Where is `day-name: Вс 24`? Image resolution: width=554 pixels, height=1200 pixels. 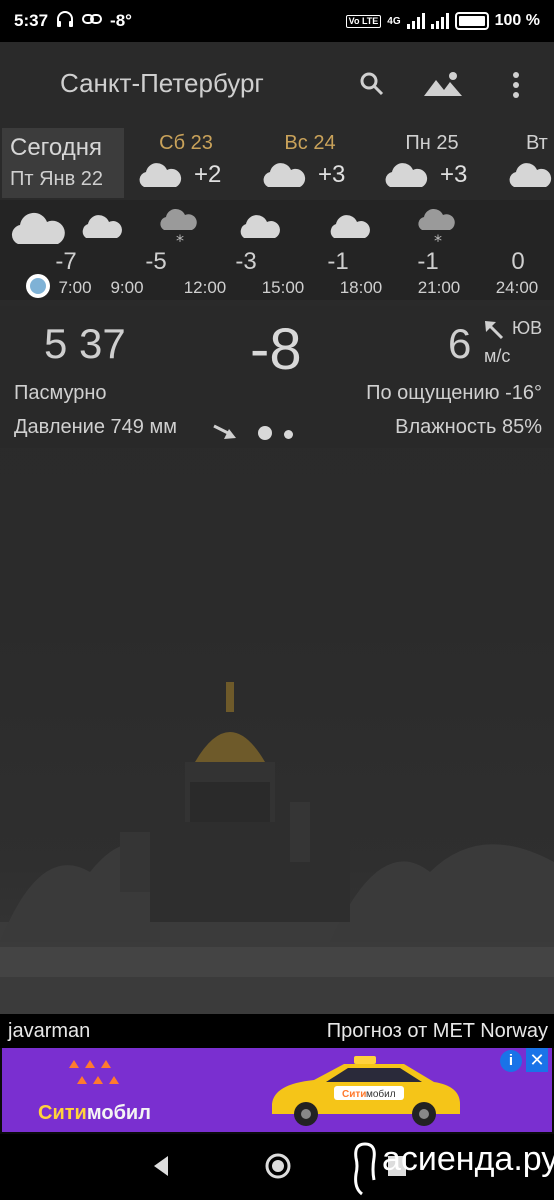 day-name: Вс 24 is located at coordinates (310, 143).